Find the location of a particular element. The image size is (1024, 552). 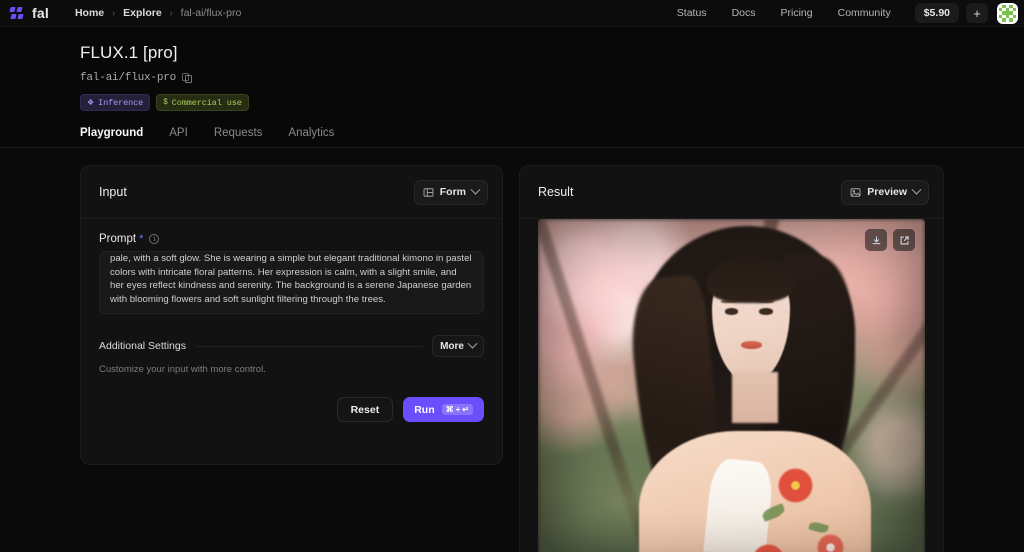

run-shortcut-chip: ⌘ + ↵ is located at coordinates (457, 409).